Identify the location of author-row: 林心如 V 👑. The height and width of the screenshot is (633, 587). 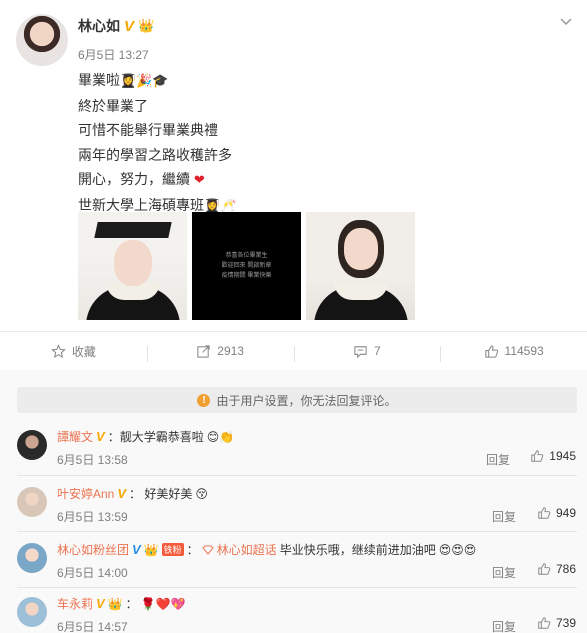
(116, 26).